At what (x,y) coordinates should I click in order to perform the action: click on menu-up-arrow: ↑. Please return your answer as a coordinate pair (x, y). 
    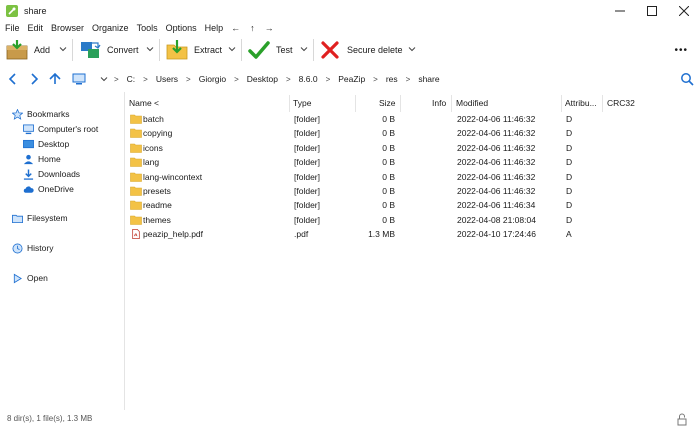
    Looking at the image, I should click on (252, 28).